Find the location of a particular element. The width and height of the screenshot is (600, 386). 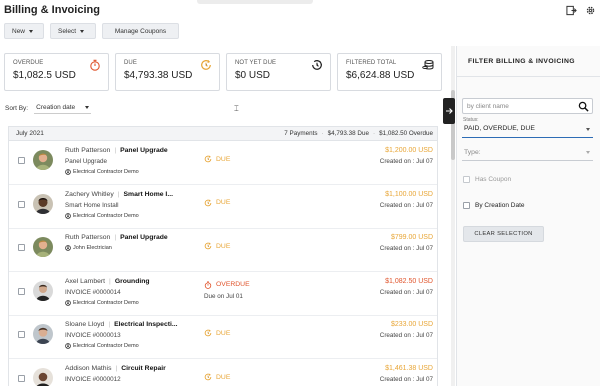

by-creation-date-checkbox is located at coordinates (466, 205).